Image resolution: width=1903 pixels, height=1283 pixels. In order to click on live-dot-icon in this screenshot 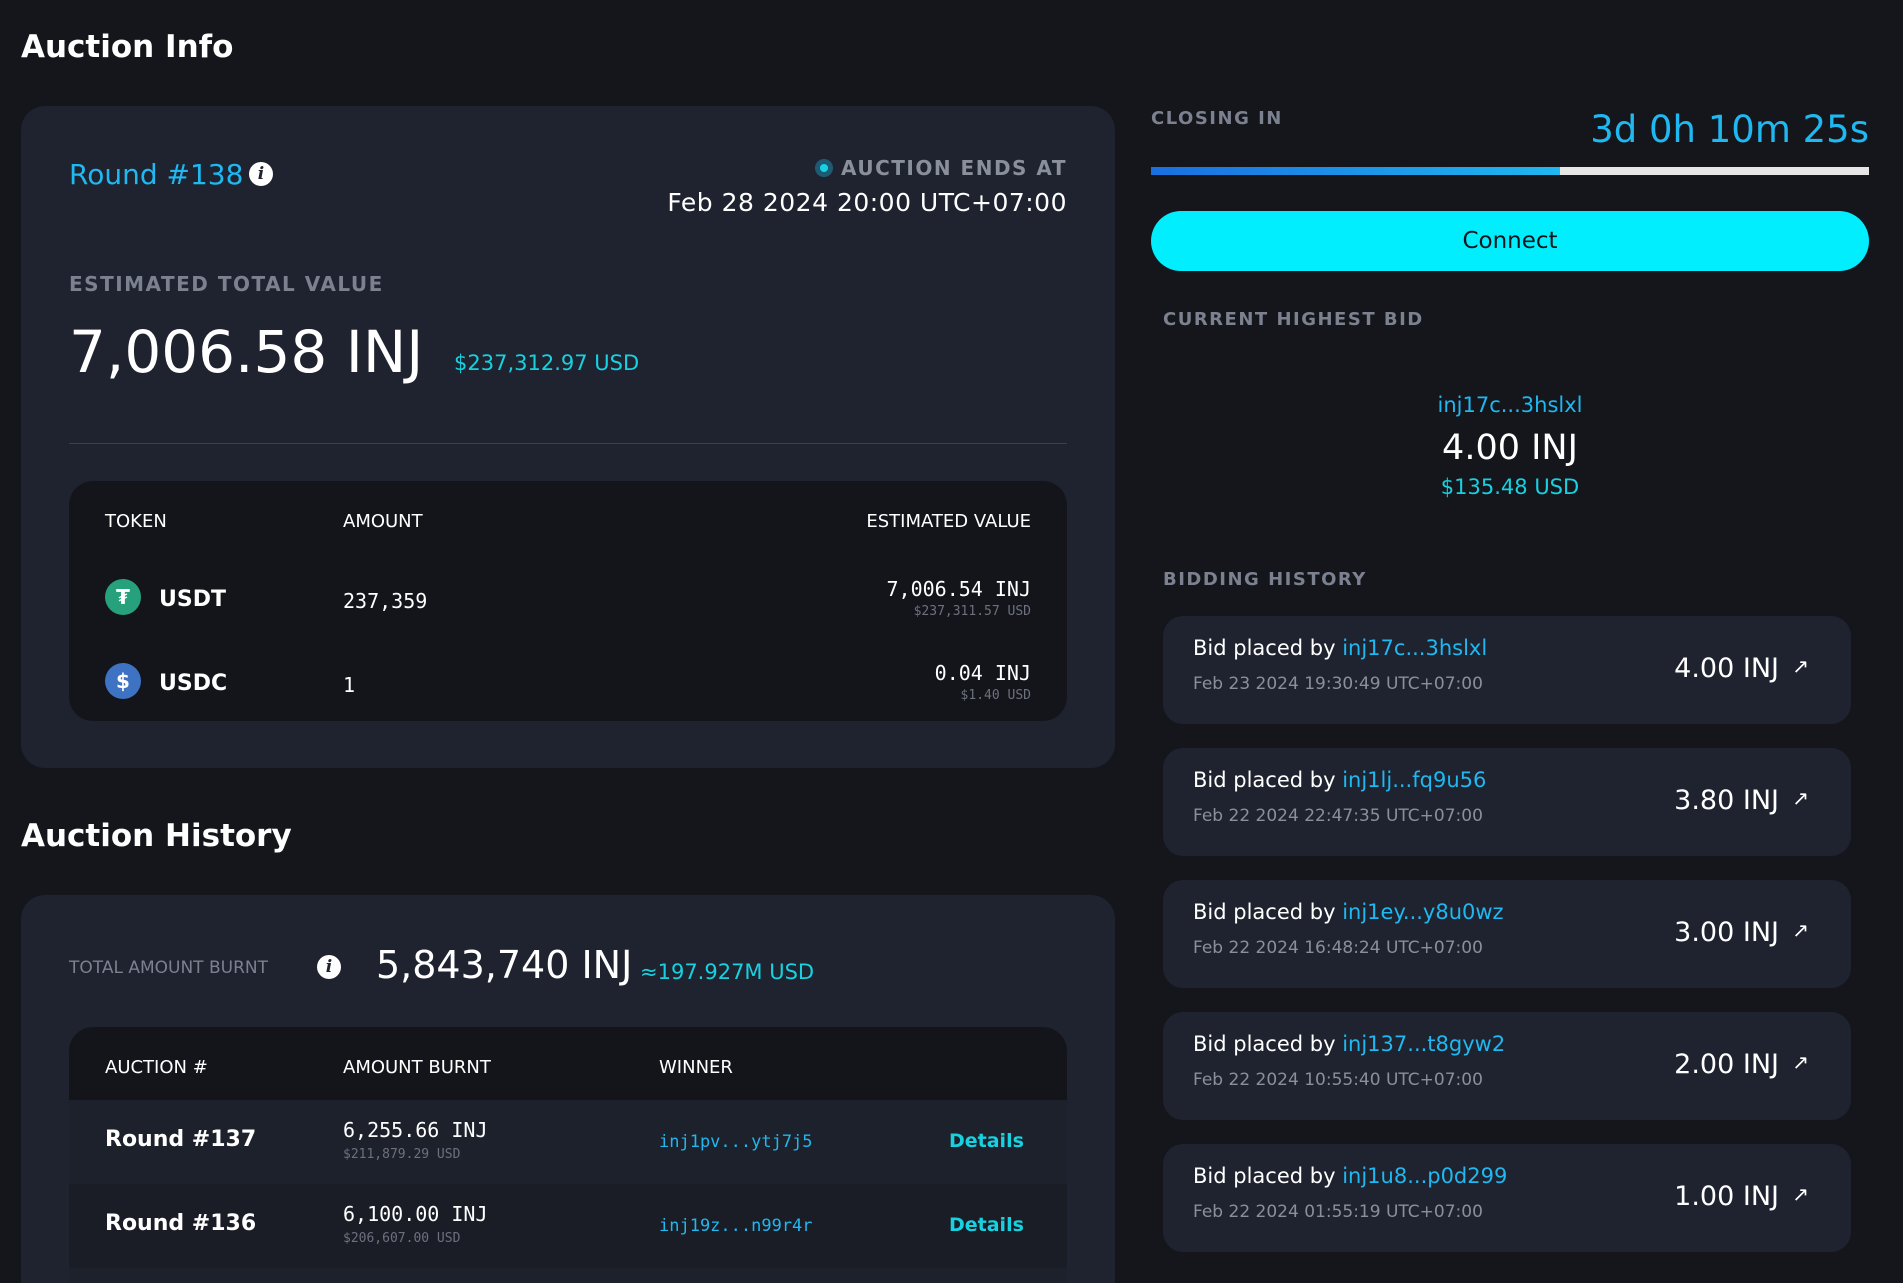, I will do `click(823, 168)`.